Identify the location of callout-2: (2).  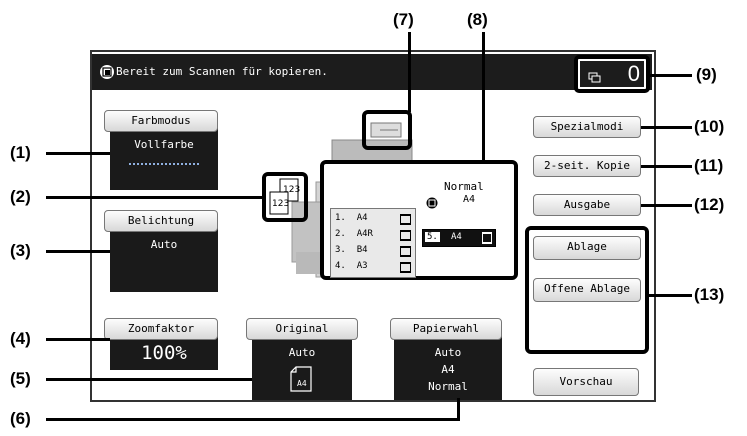
(20, 196).